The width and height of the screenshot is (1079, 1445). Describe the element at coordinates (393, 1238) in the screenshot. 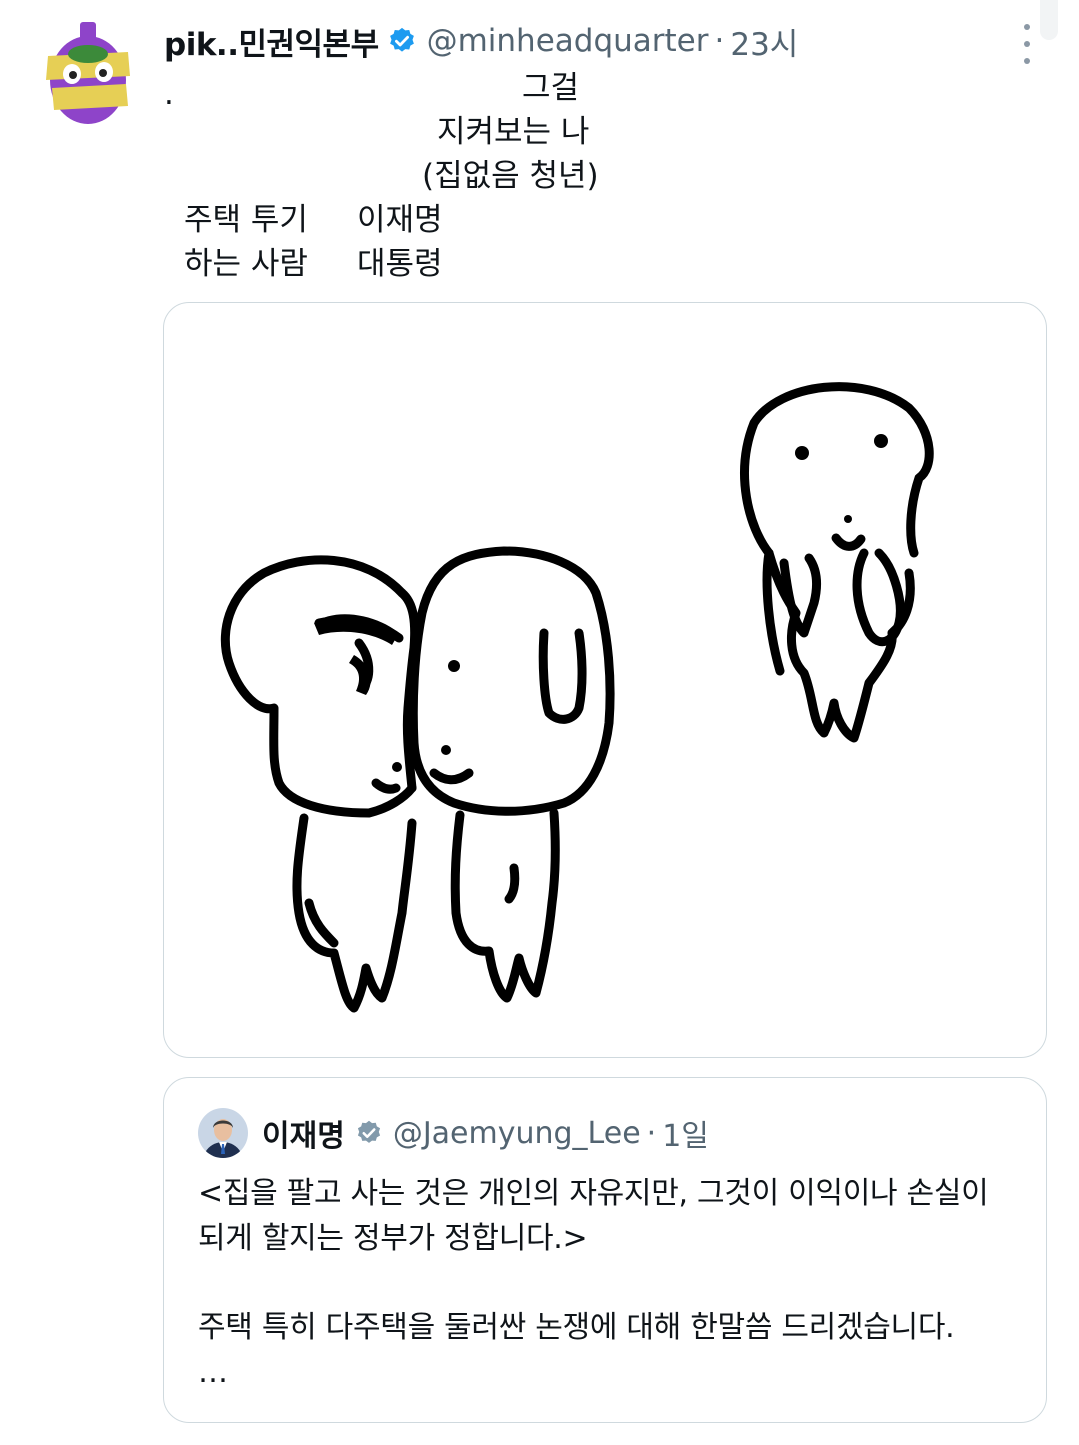

I see `quoted-tweet-text-line: 되게 할지는 정부가 정합니다.>` at that location.